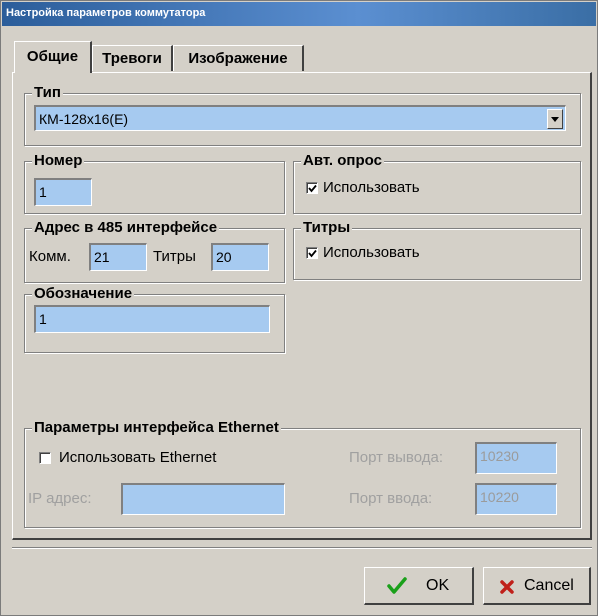 This screenshot has height=616, width=598. Describe the element at coordinates (84, 119) in the screenshot. I see `type-select-value: КМ-128x16(E)` at that location.